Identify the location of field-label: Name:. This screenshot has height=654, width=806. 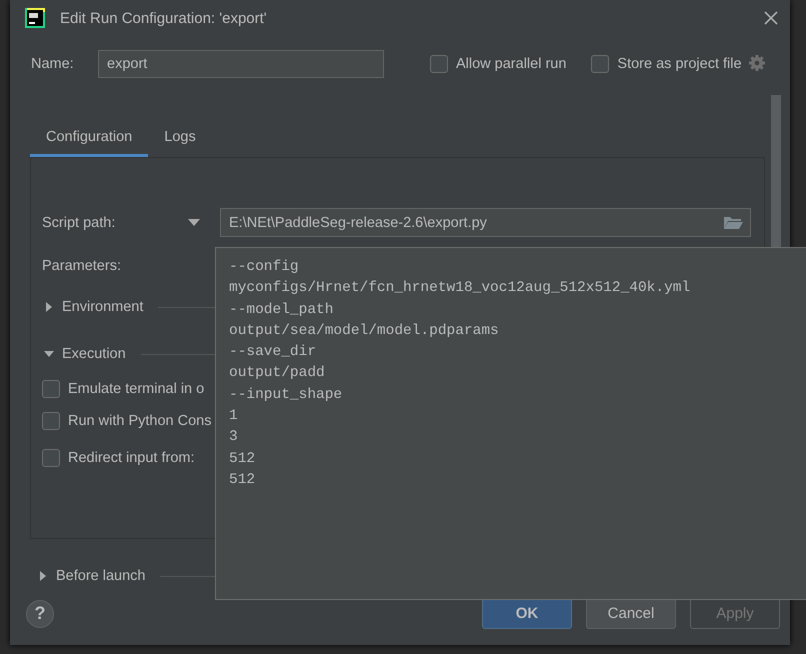
(53, 64).